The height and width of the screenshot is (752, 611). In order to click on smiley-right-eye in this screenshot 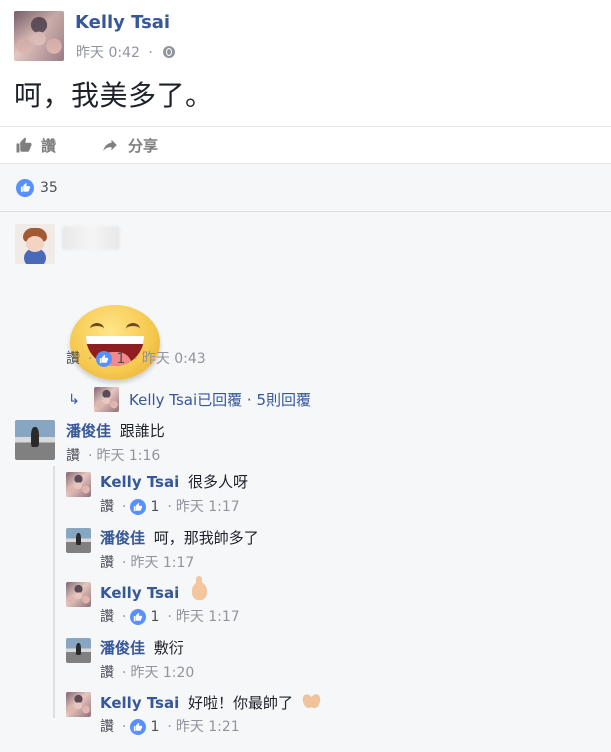, I will do `click(133, 329)`.